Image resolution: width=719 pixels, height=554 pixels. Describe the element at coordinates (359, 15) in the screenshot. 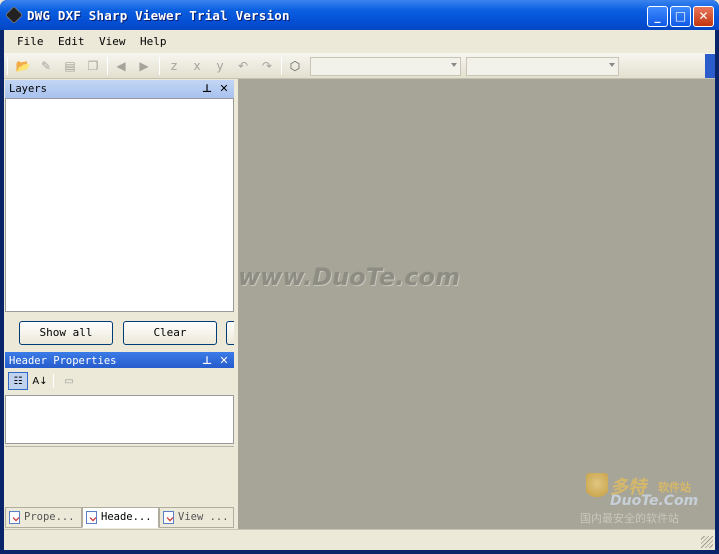

I see `title-bar: DWG DXF Sharp Viewer Trial Version _ □ ✕` at that location.